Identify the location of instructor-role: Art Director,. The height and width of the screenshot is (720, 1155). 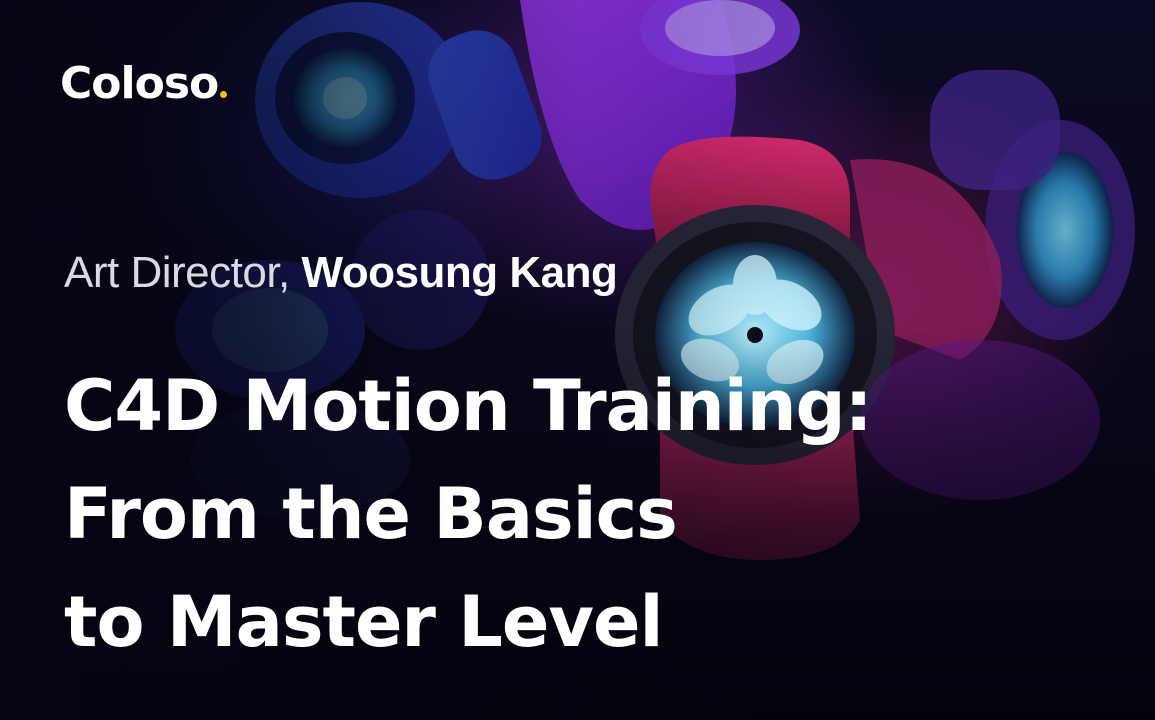
(177, 272).